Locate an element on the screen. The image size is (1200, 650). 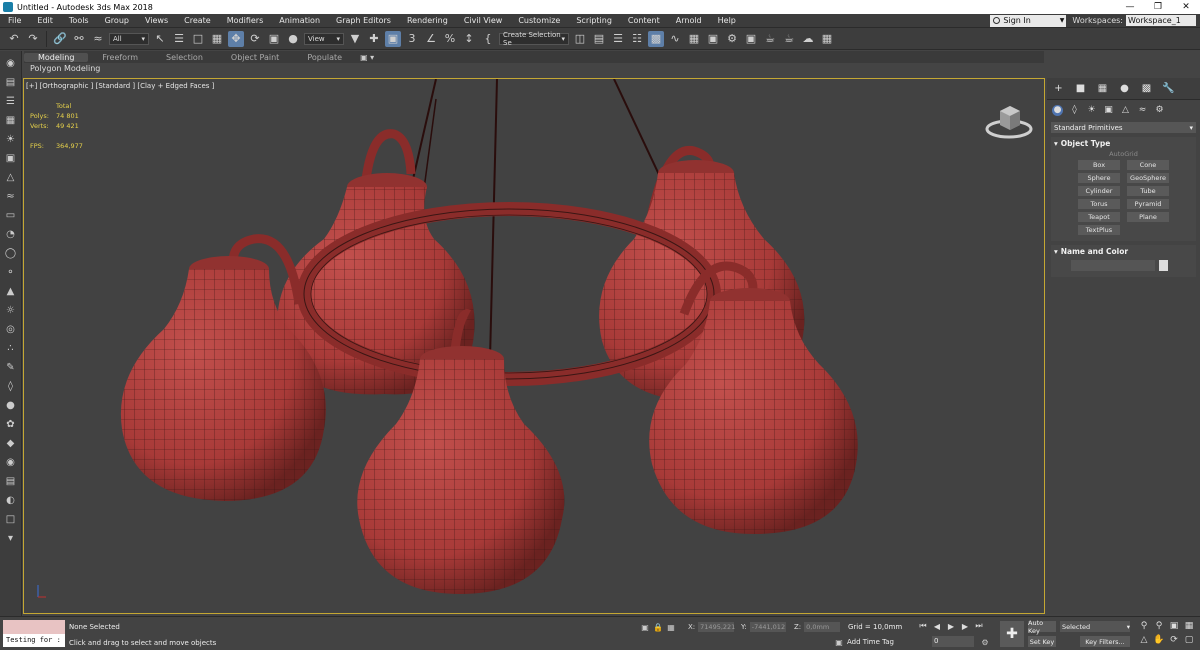
motion-tab-icon: ● is located at coordinates (1124, 88).